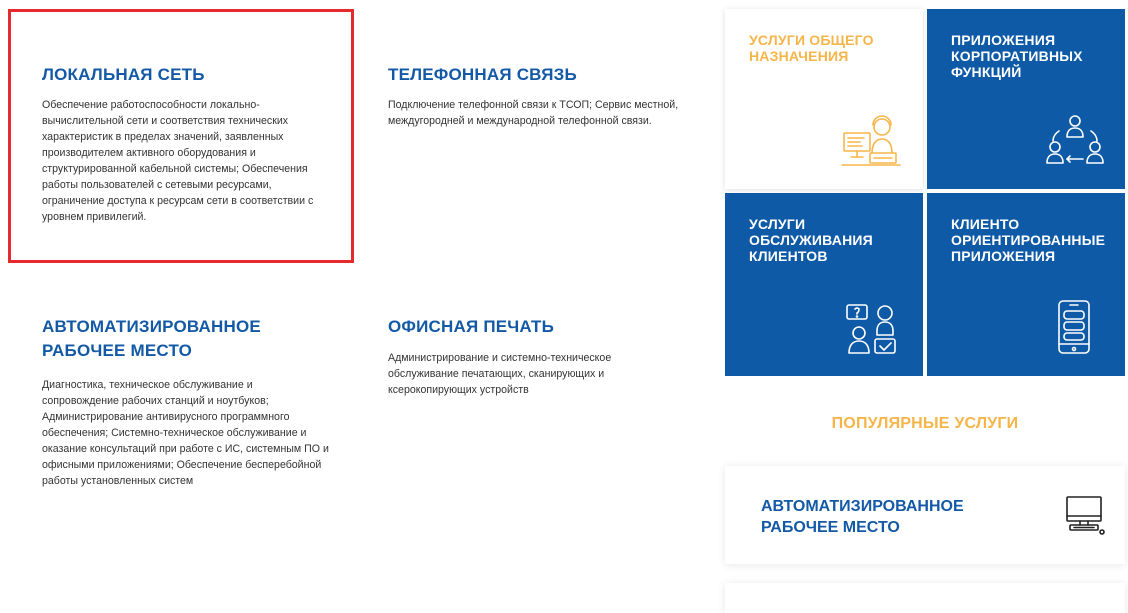  I want to click on computer-monitor-icon, so click(1085, 515).